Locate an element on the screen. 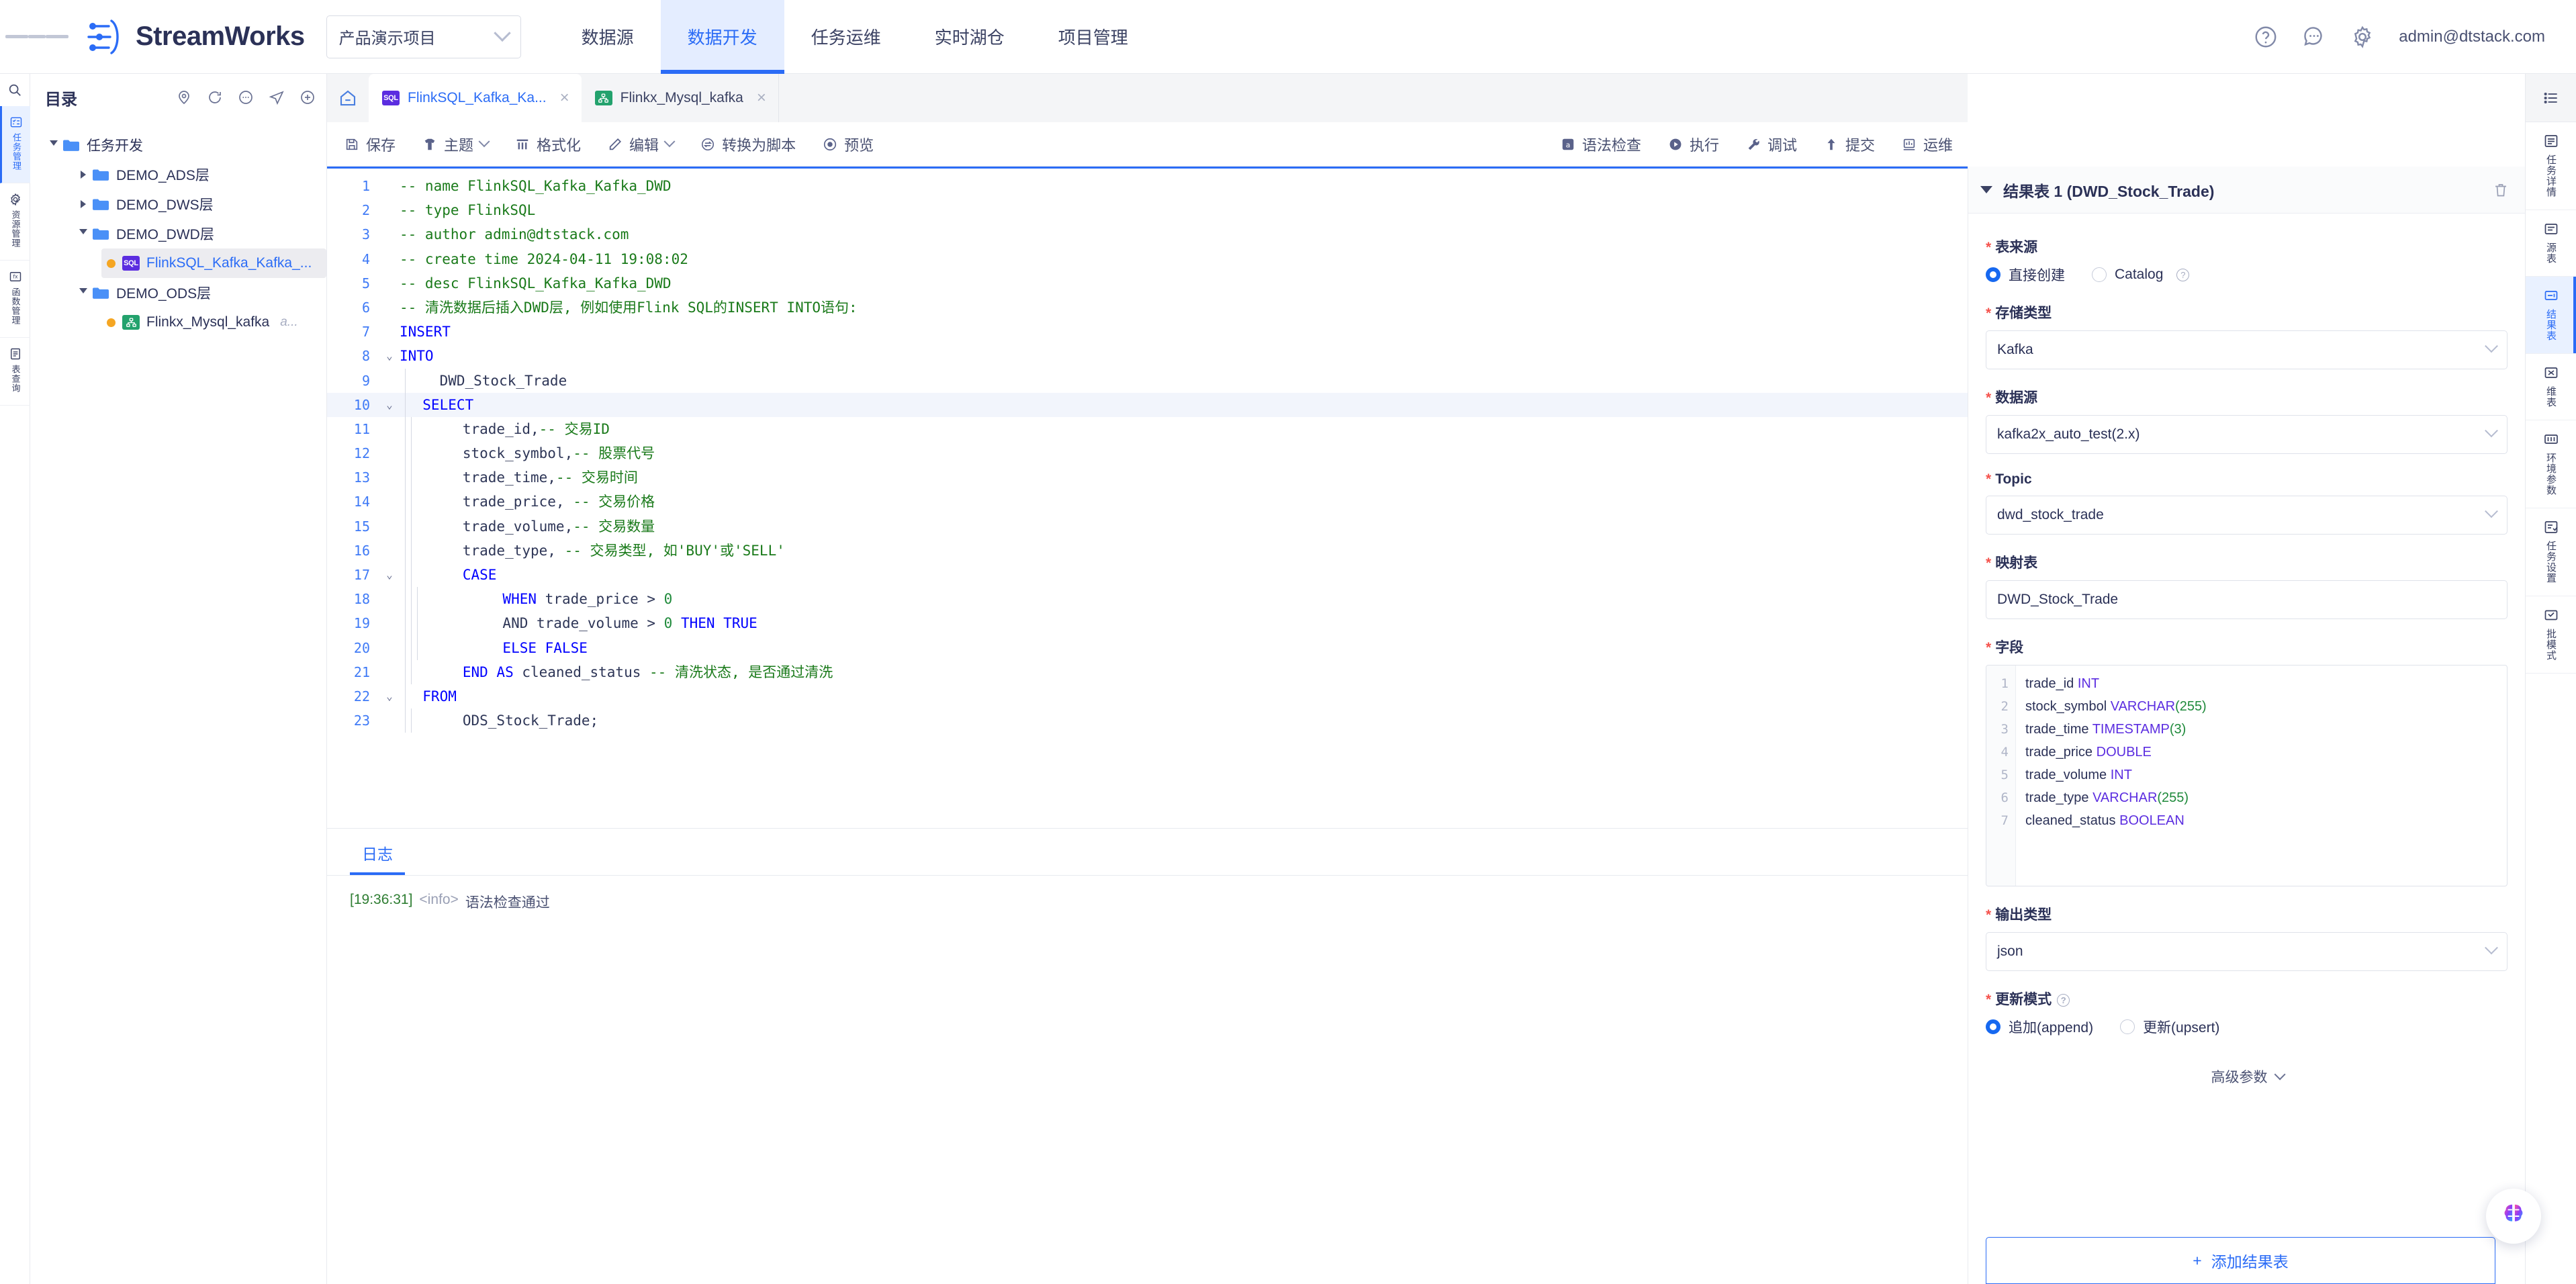 Image resolution: width=2576 pixels, height=1284 pixels. panel-tab-task-settings: 任务设置 is located at coordinates (2551, 552).